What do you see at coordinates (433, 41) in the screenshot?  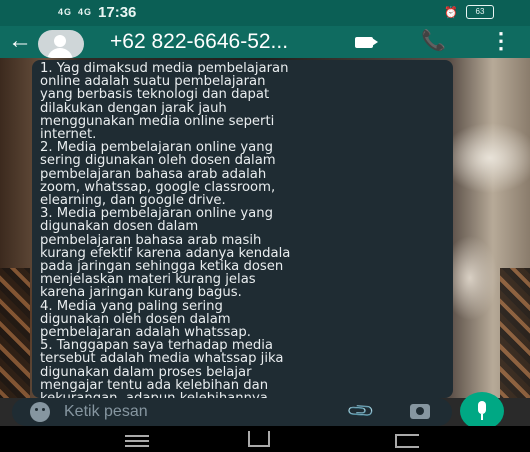 I see `phone-icon: 📞` at bounding box center [433, 41].